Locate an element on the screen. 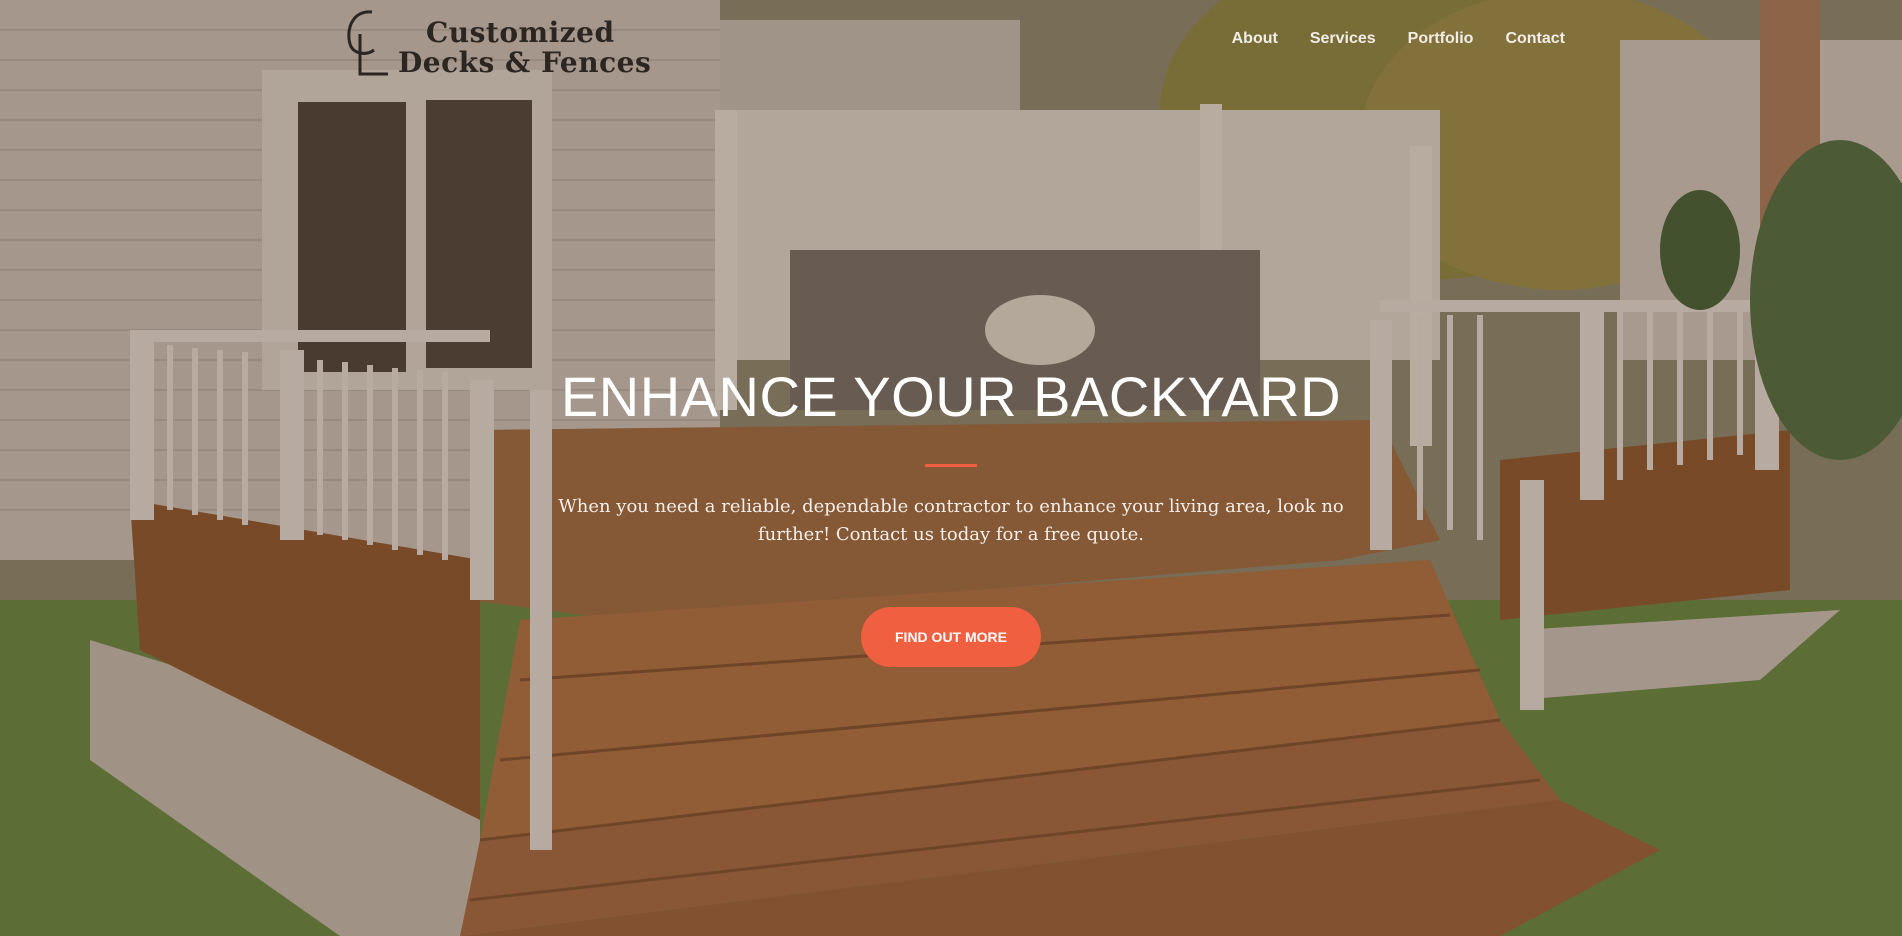 This screenshot has height=936, width=1902. nav-link-contact: Contact is located at coordinates (1535, 39).